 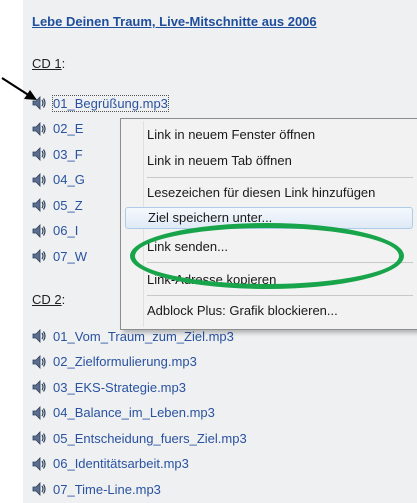 What do you see at coordinates (231, 134) in the screenshot?
I see `menu-item-open-new-window: Link in neuem Fenster öffnen` at bounding box center [231, 134].